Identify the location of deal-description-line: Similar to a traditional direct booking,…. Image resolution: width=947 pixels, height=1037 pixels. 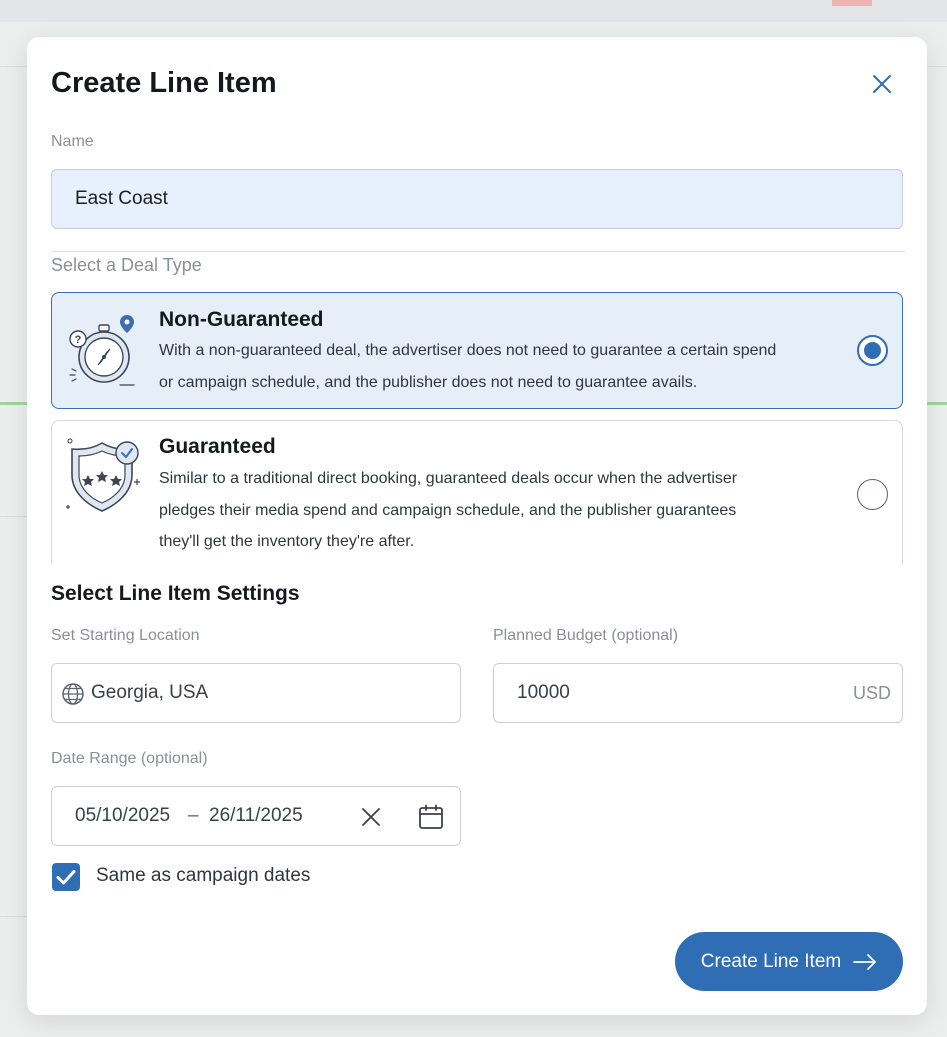
(448, 478).